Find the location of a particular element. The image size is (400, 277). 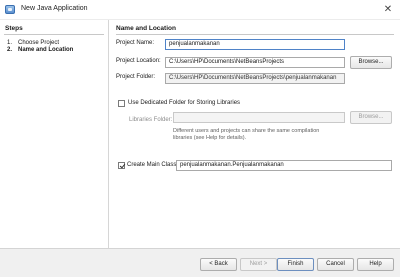

step-label: Choose Project is located at coordinates (39, 43).